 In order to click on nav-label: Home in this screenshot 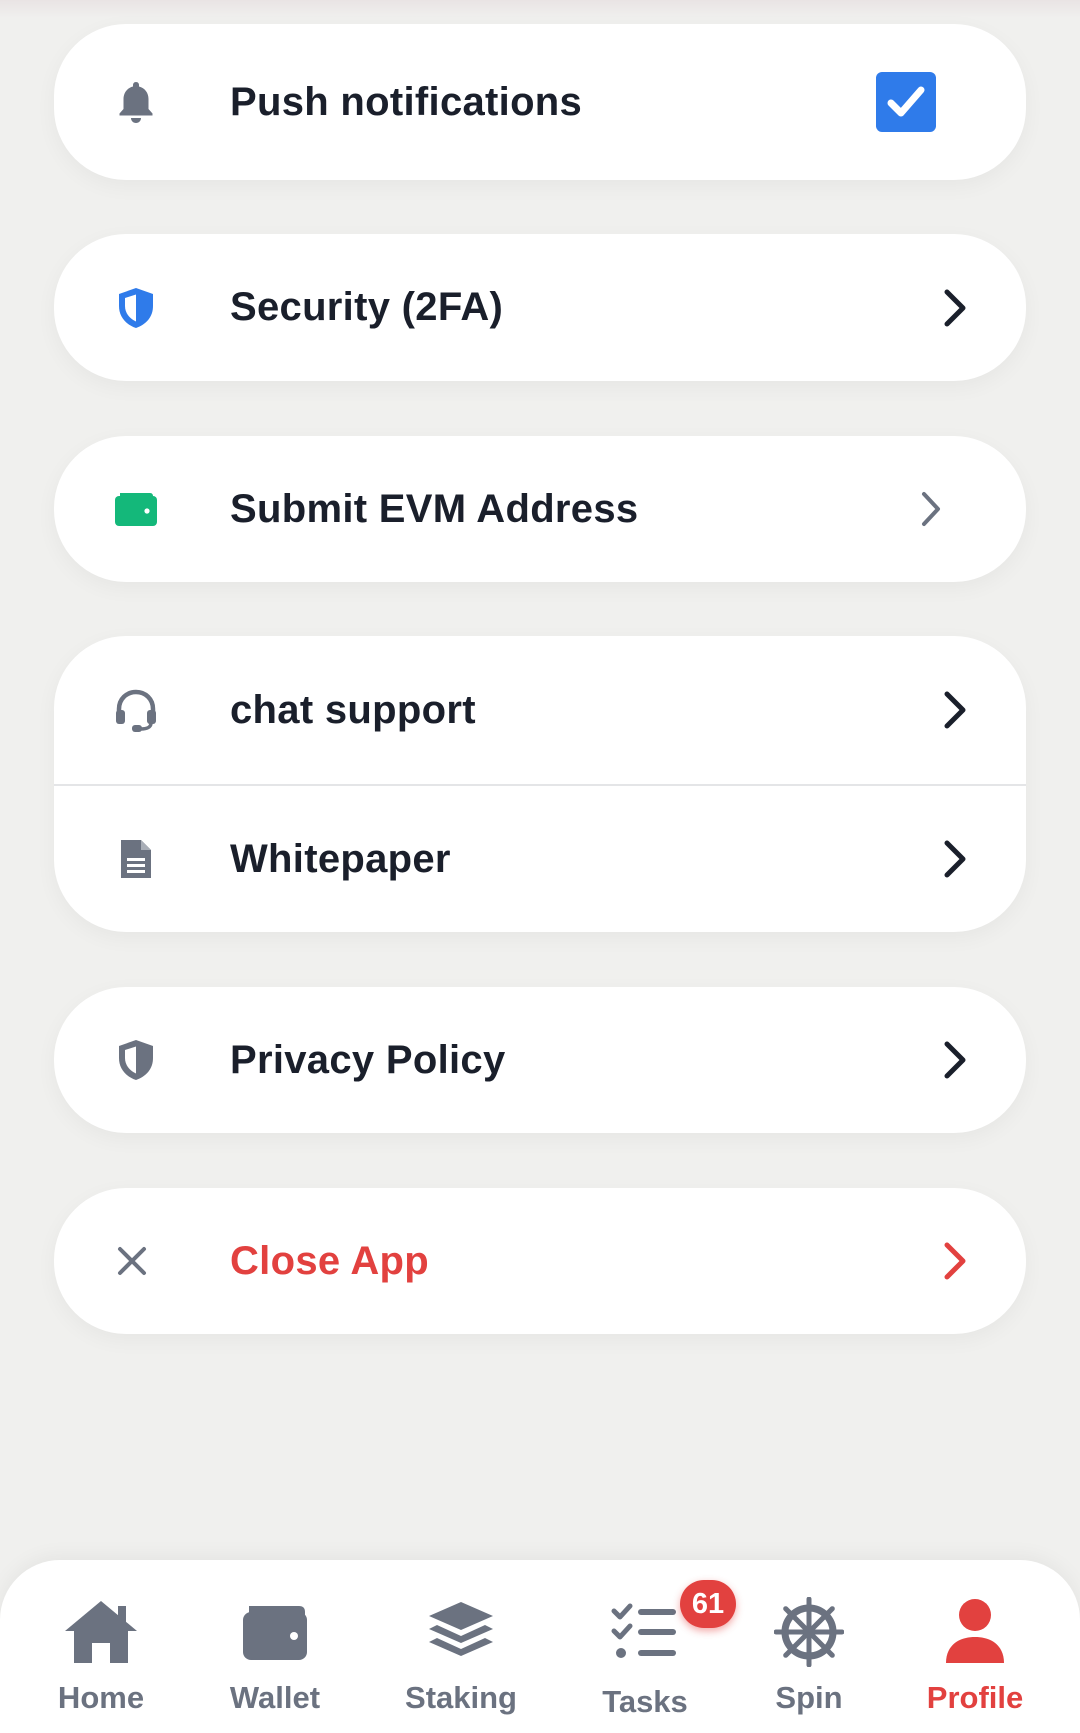, I will do `click(101, 1697)`.